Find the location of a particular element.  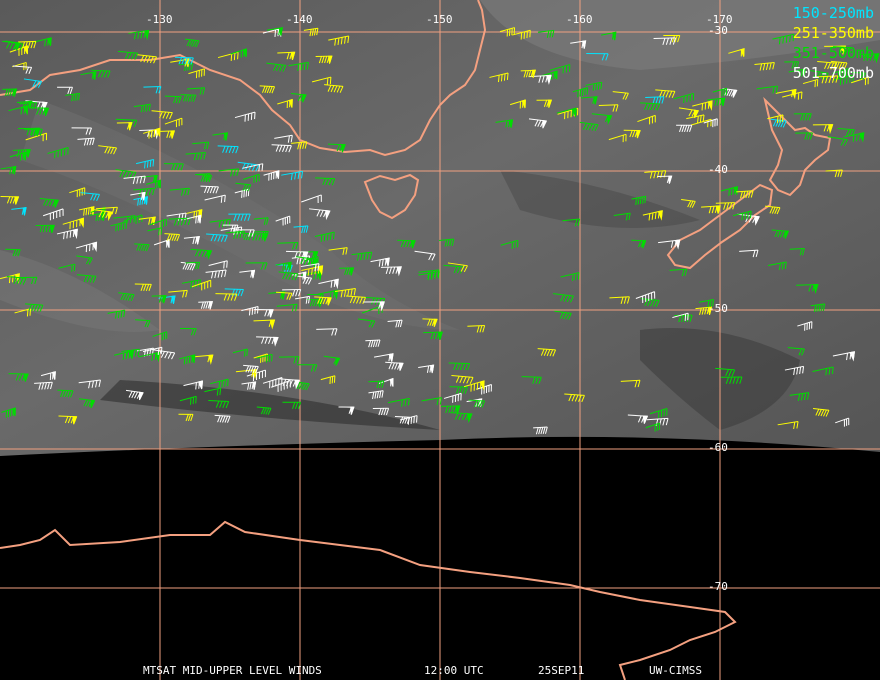

lon-label: -160 is located at coordinates (579, 19).